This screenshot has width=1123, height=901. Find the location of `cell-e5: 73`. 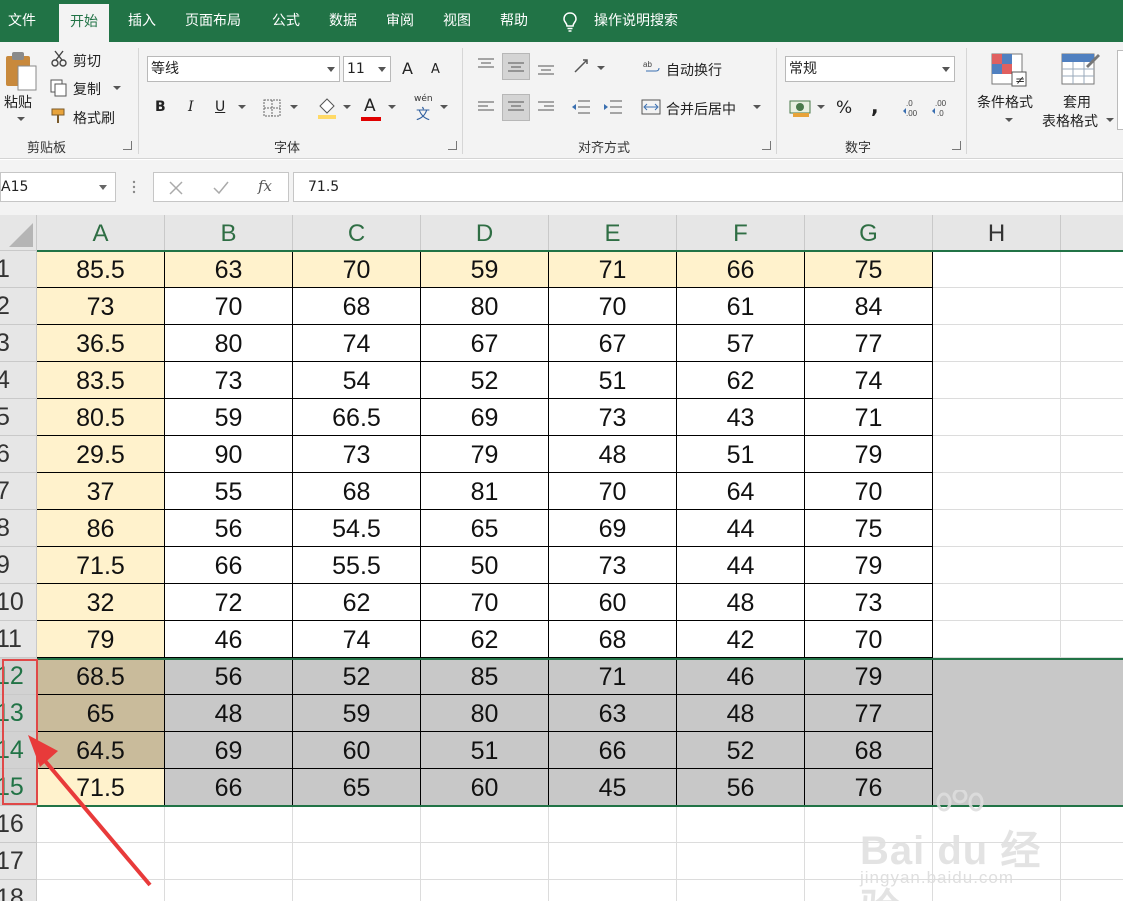

cell-e5: 73 is located at coordinates (613, 417).